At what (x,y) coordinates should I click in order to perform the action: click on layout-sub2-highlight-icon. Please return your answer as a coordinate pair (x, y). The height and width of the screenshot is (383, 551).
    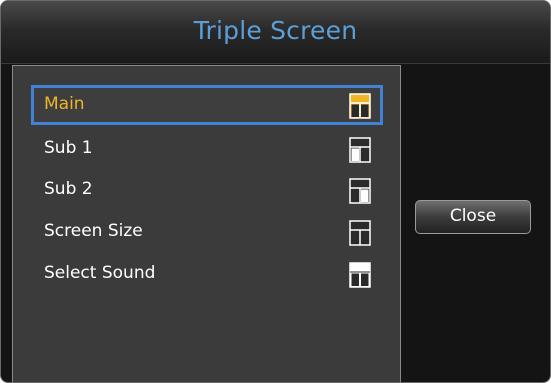
    Looking at the image, I should click on (360, 191).